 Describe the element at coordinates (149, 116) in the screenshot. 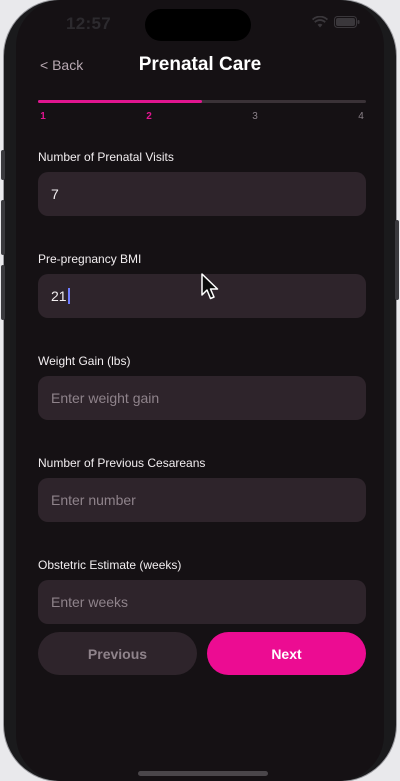

I see `step-2: 2` at that location.